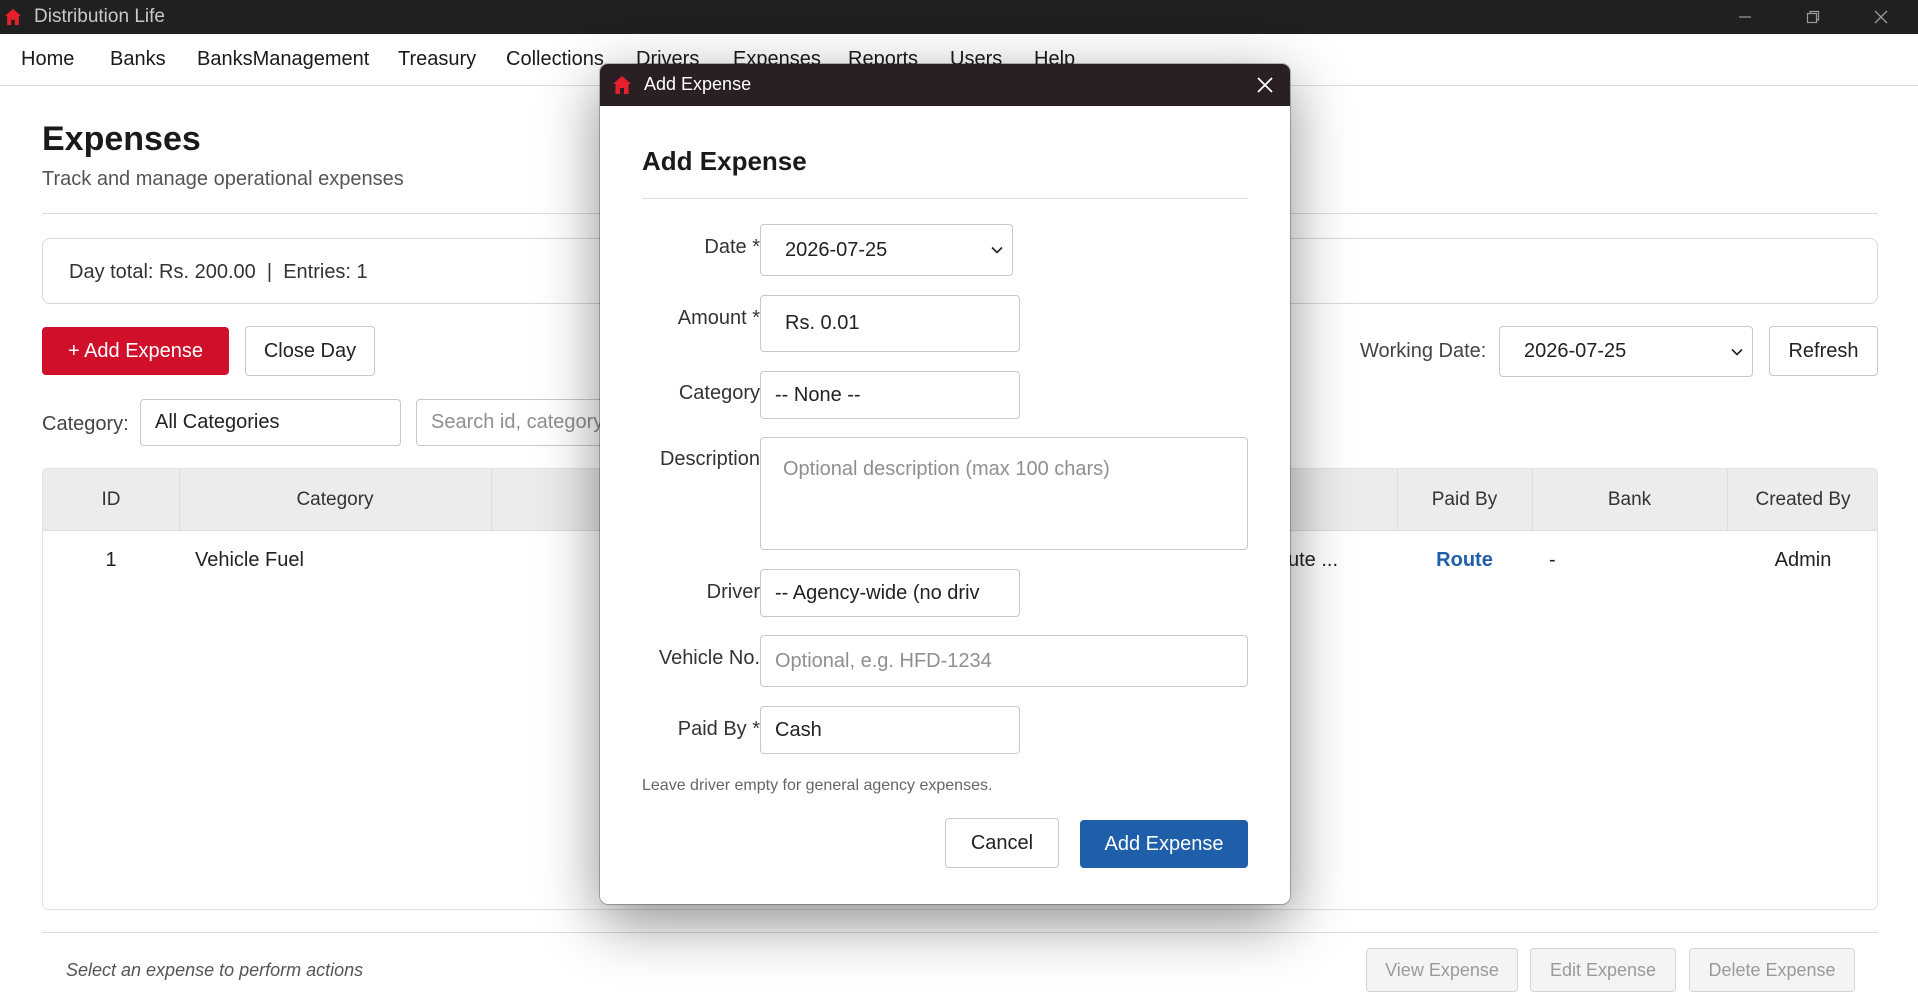  I want to click on working-date-select: 2026-07-25, so click(1626, 351).